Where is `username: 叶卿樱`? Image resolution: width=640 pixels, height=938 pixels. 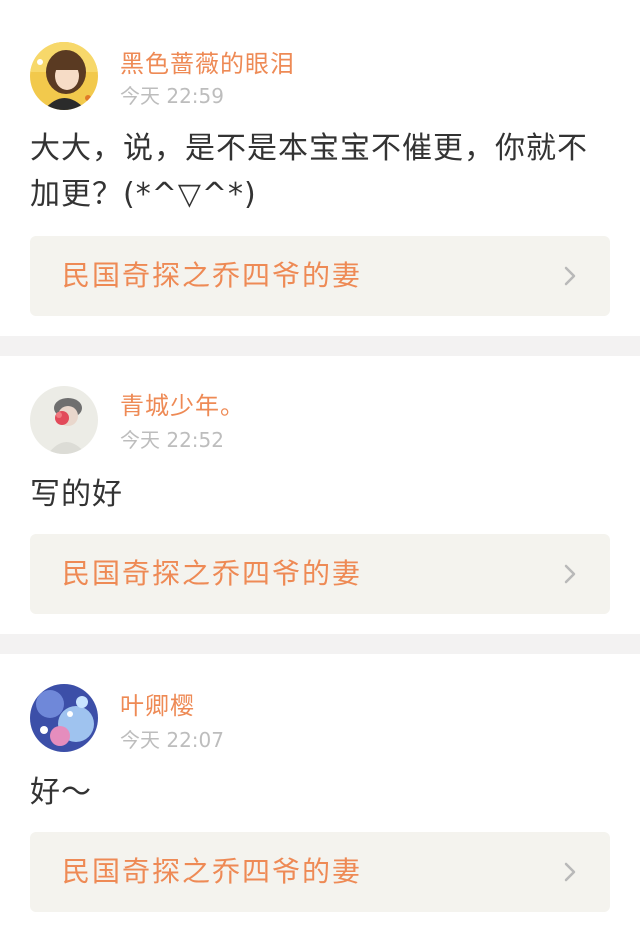 username: 叶卿樱 is located at coordinates (157, 703).